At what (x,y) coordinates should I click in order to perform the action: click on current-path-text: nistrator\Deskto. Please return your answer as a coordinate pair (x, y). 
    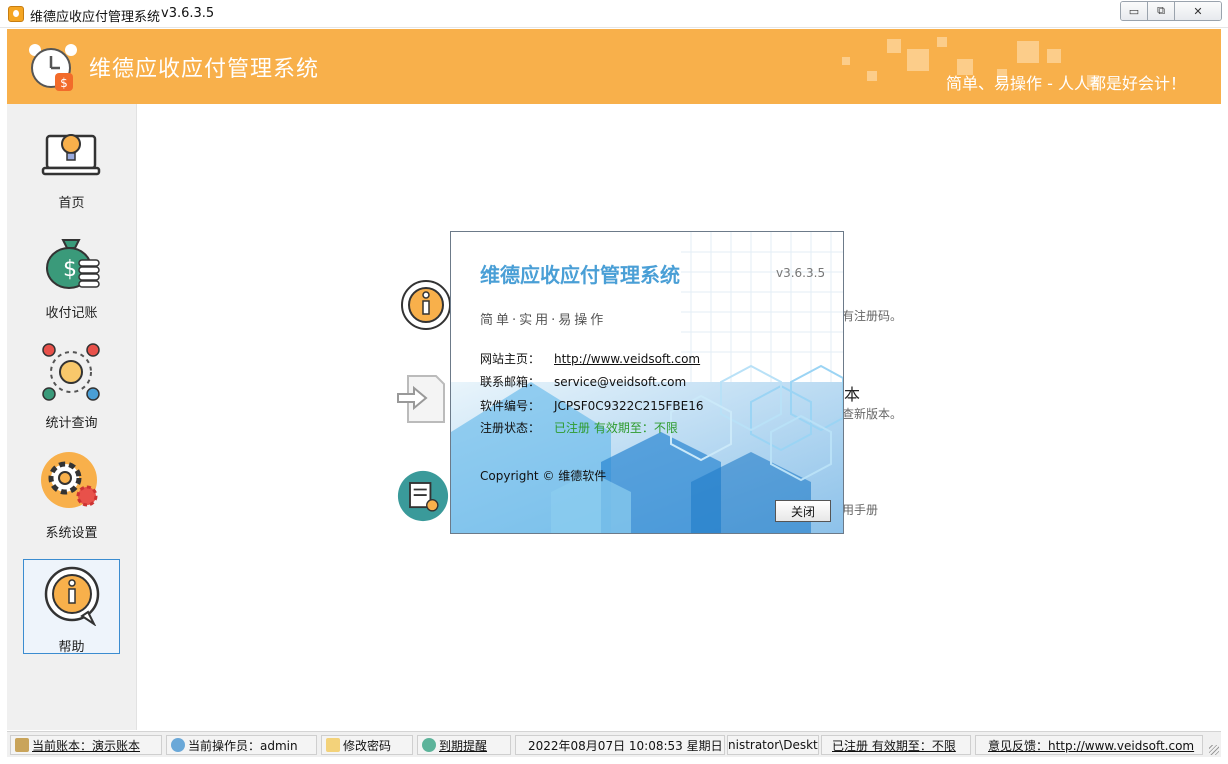
    Looking at the image, I should click on (773, 745).